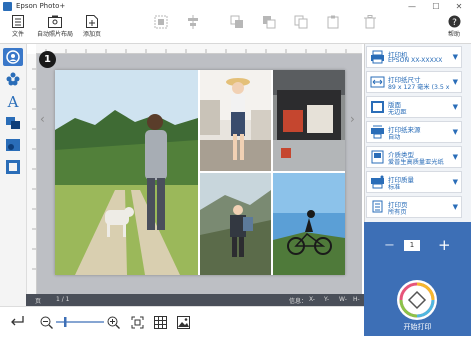 The image size is (471, 337). Describe the element at coordinates (397, 112) in the screenshot. I see `layout-value: 无边距` at that location.